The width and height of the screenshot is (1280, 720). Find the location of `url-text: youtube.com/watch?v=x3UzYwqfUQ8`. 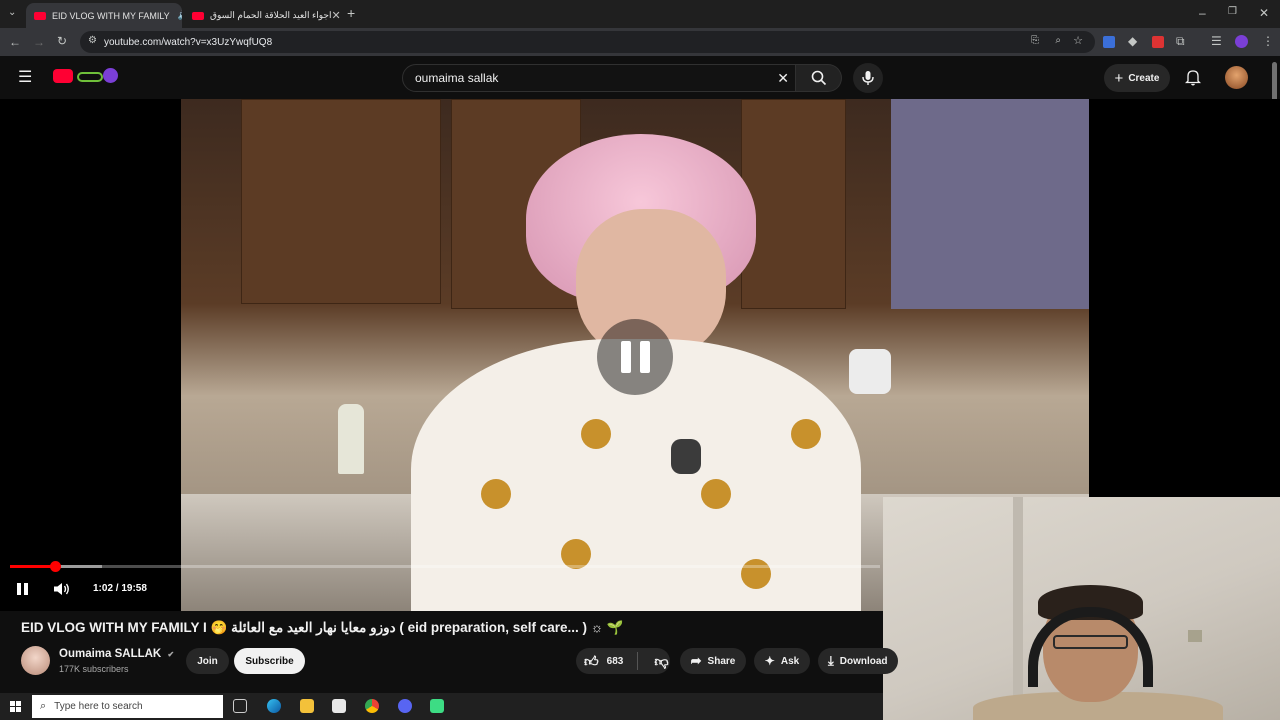

url-text: youtube.com/watch?v=x3UzYwqfUQ8 is located at coordinates (188, 42).